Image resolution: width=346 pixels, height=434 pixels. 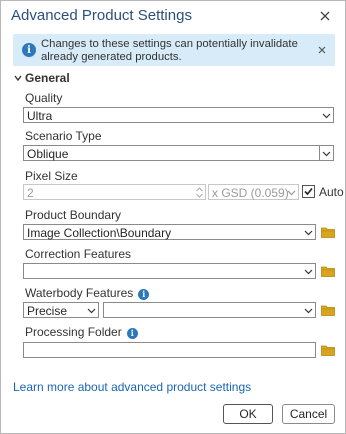 I want to click on auto-checkbox, so click(x=308, y=191).